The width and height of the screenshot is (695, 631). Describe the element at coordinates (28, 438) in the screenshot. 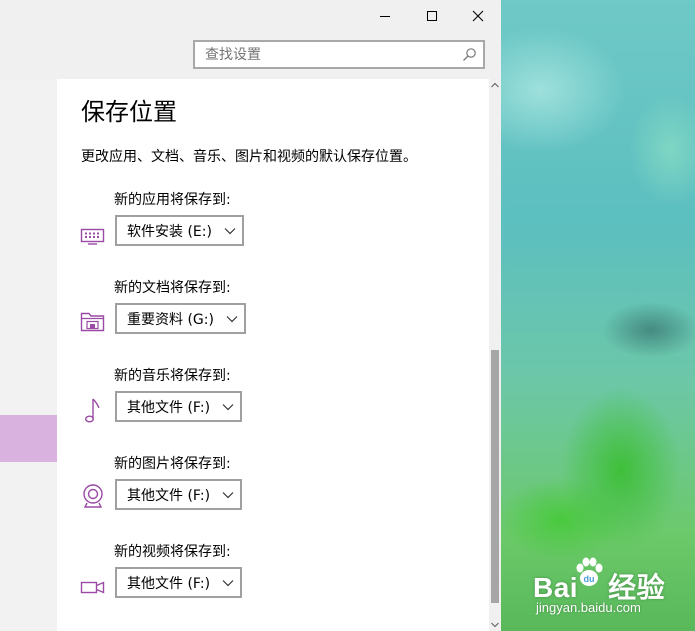

I see `nav-item-selected` at that location.